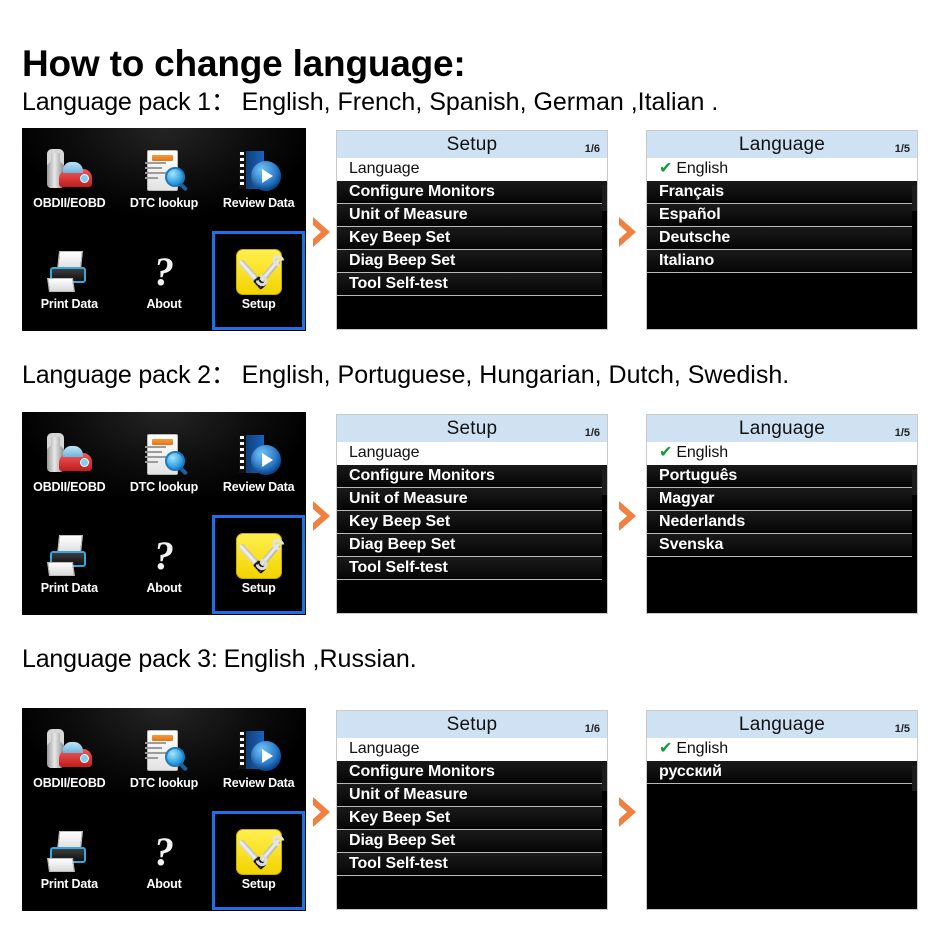 This screenshot has width=930, height=930. I want to click on wrench-screwdriver-icon, so click(258, 852).